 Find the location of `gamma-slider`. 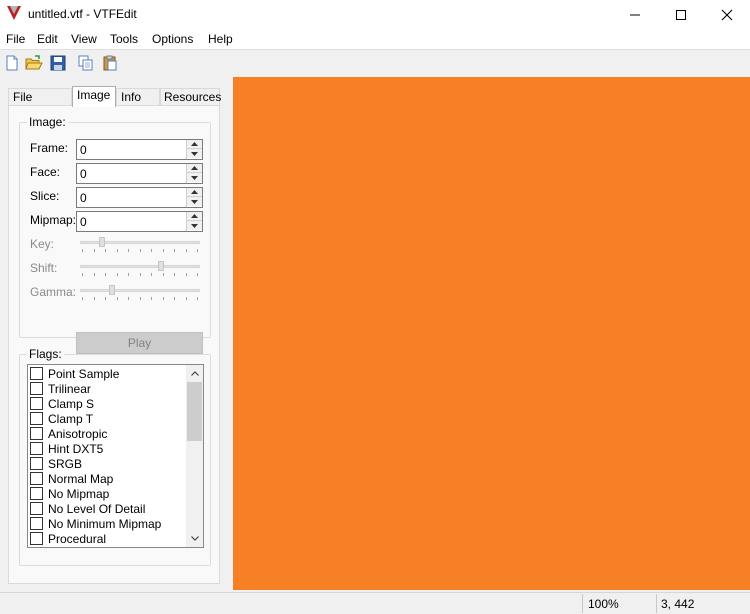

gamma-slider is located at coordinates (140, 293).